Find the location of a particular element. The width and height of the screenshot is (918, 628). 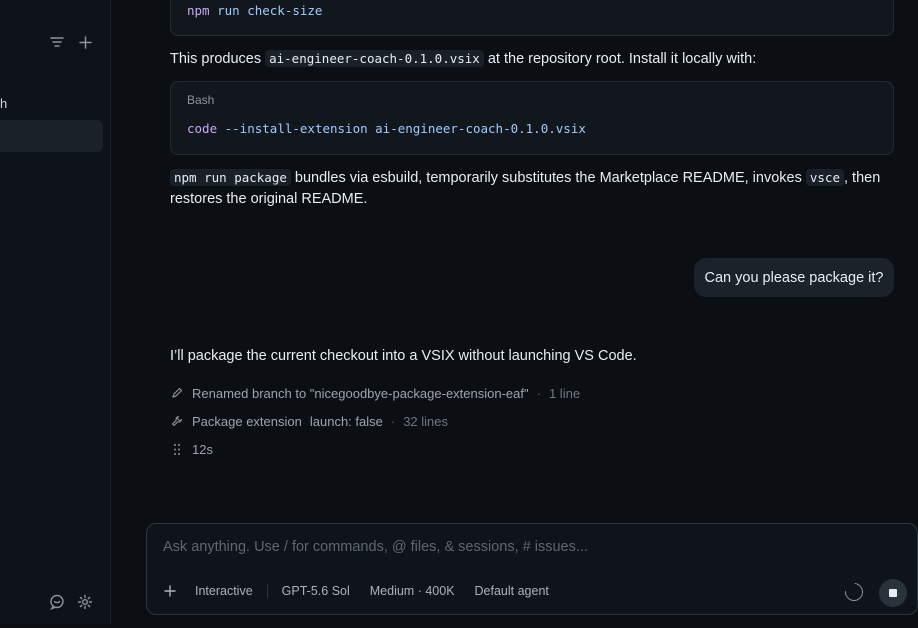

filter-icon is located at coordinates (57, 42).